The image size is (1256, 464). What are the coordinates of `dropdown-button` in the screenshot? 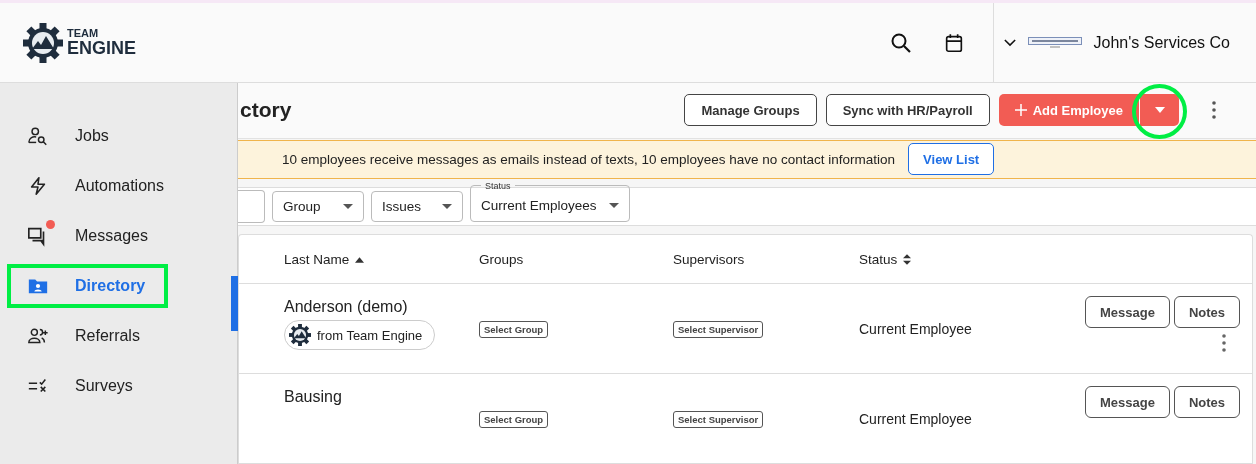 It's located at (1159, 110).